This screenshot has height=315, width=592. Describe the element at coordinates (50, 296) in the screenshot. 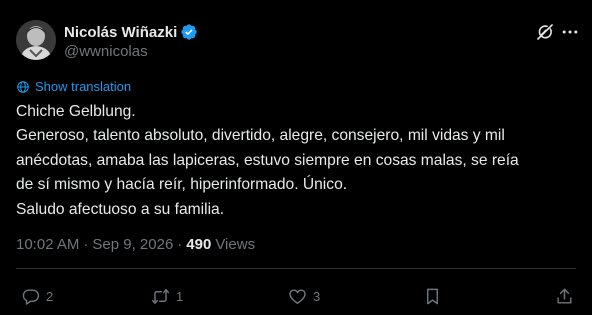

I see `reply-count: 2` at that location.